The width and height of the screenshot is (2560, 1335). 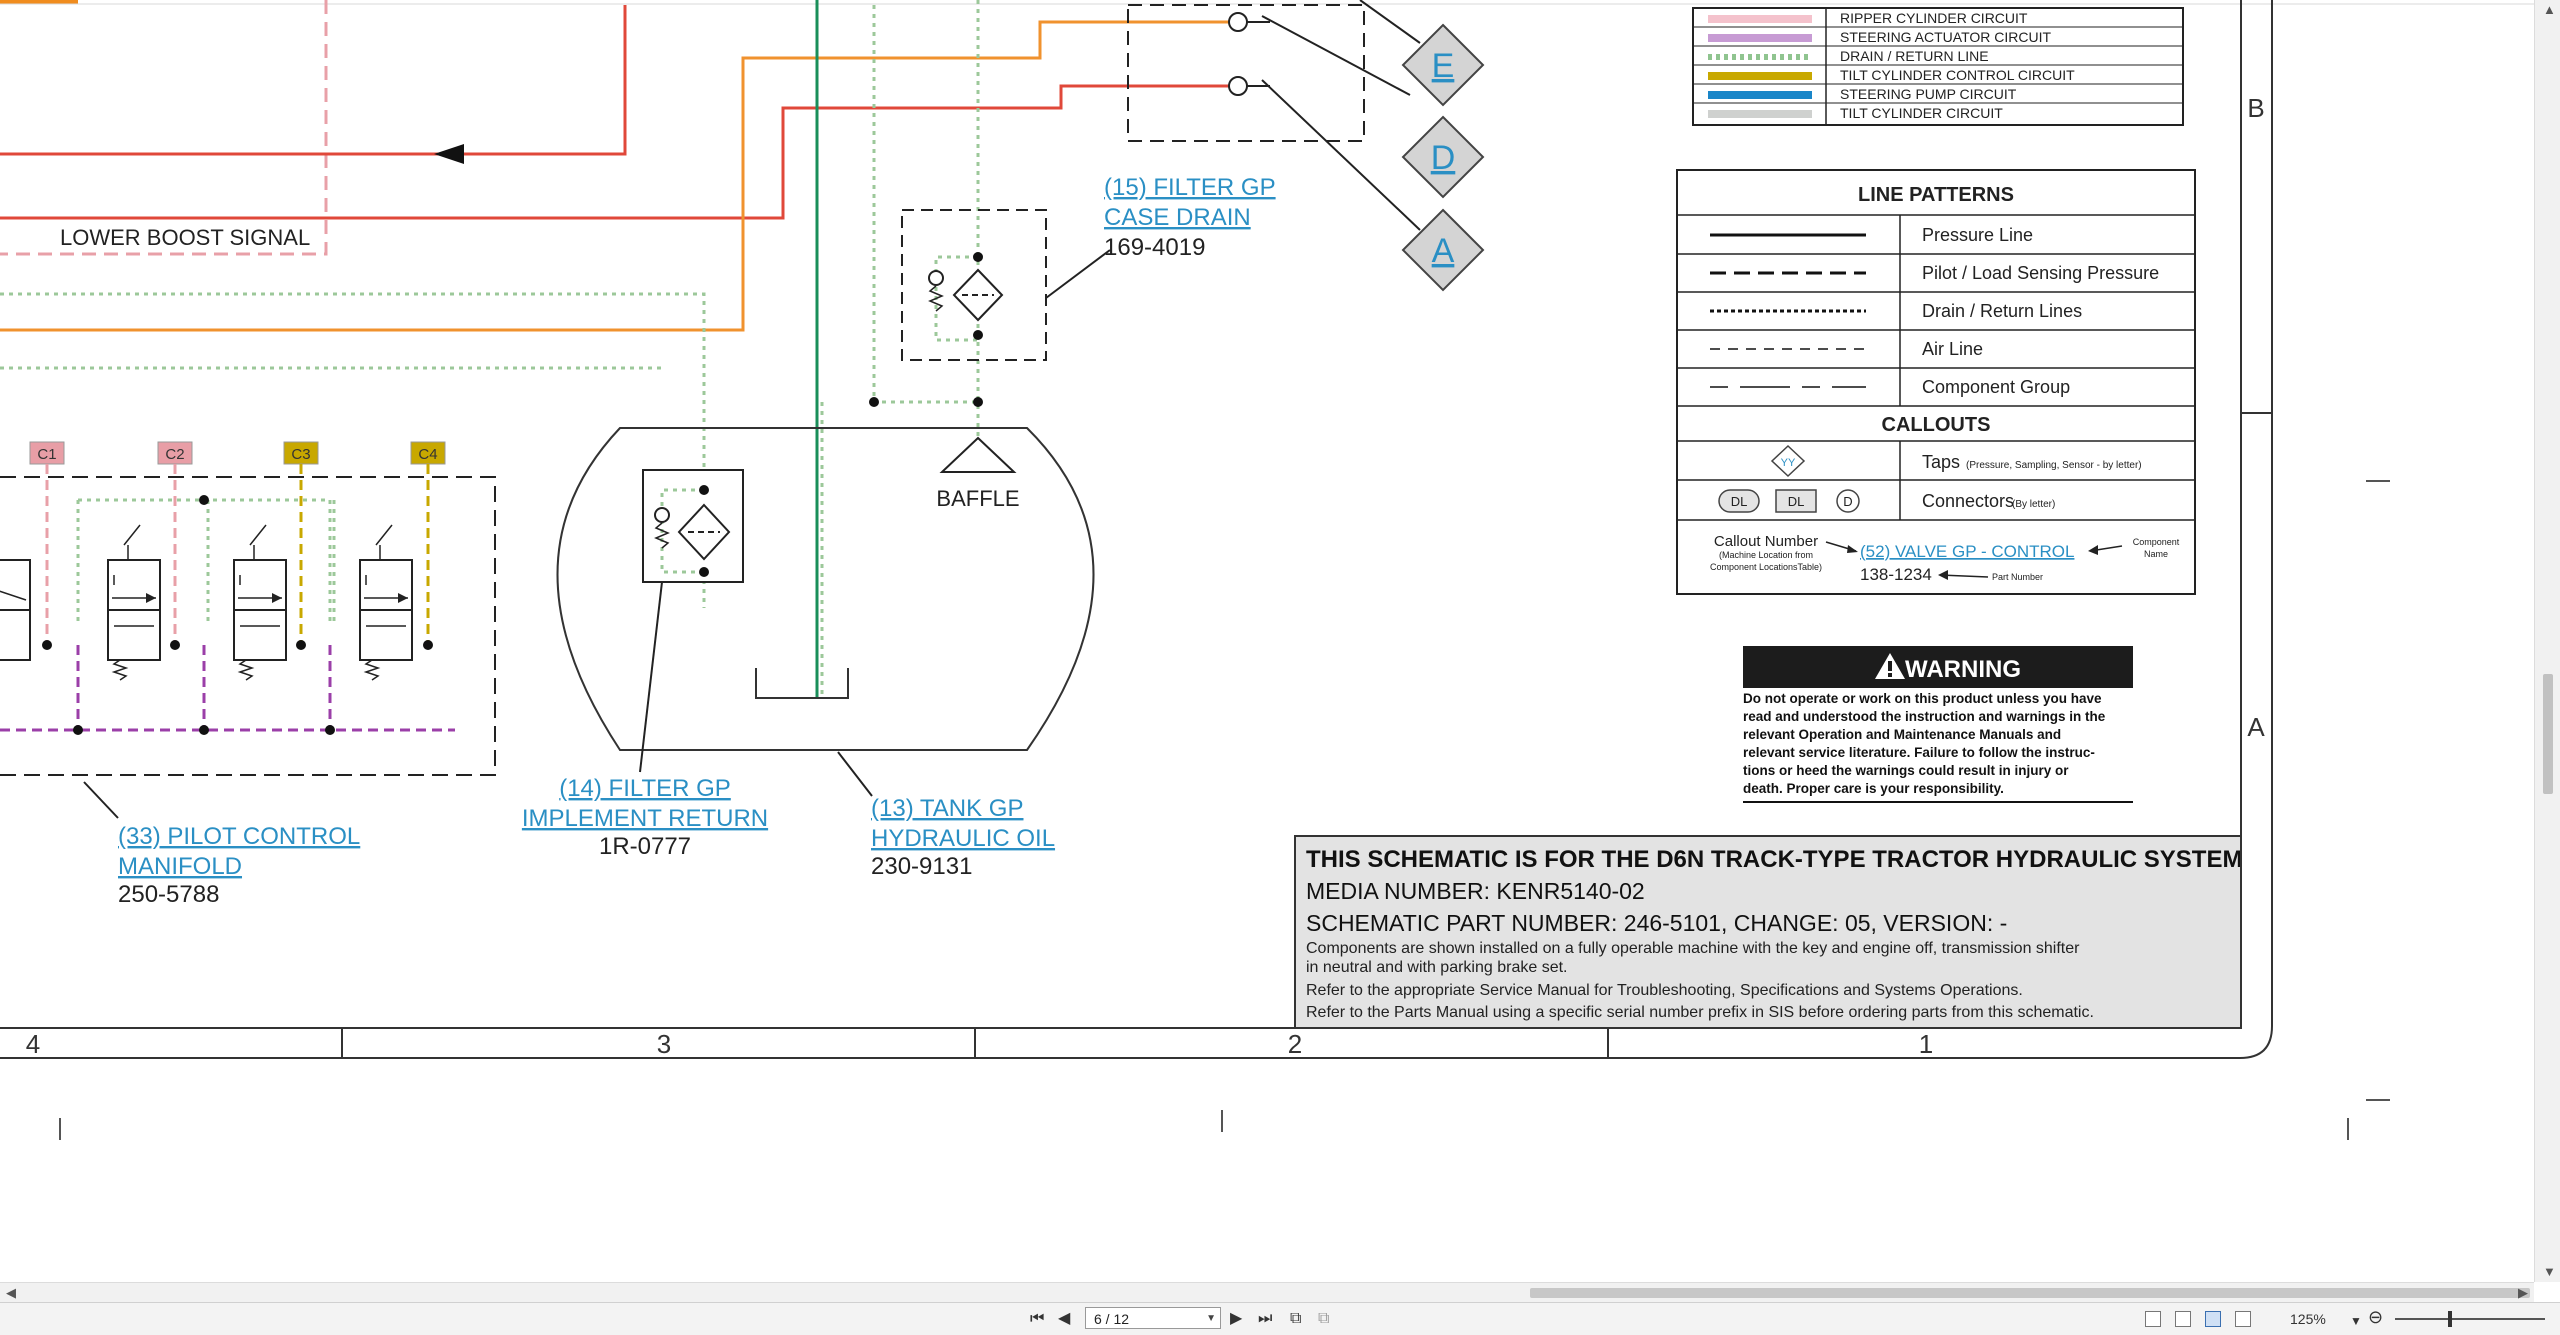 What do you see at coordinates (1921, 113) in the screenshot?
I see `legend-label: TILT CYLINDER CIRCUIT` at bounding box center [1921, 113].